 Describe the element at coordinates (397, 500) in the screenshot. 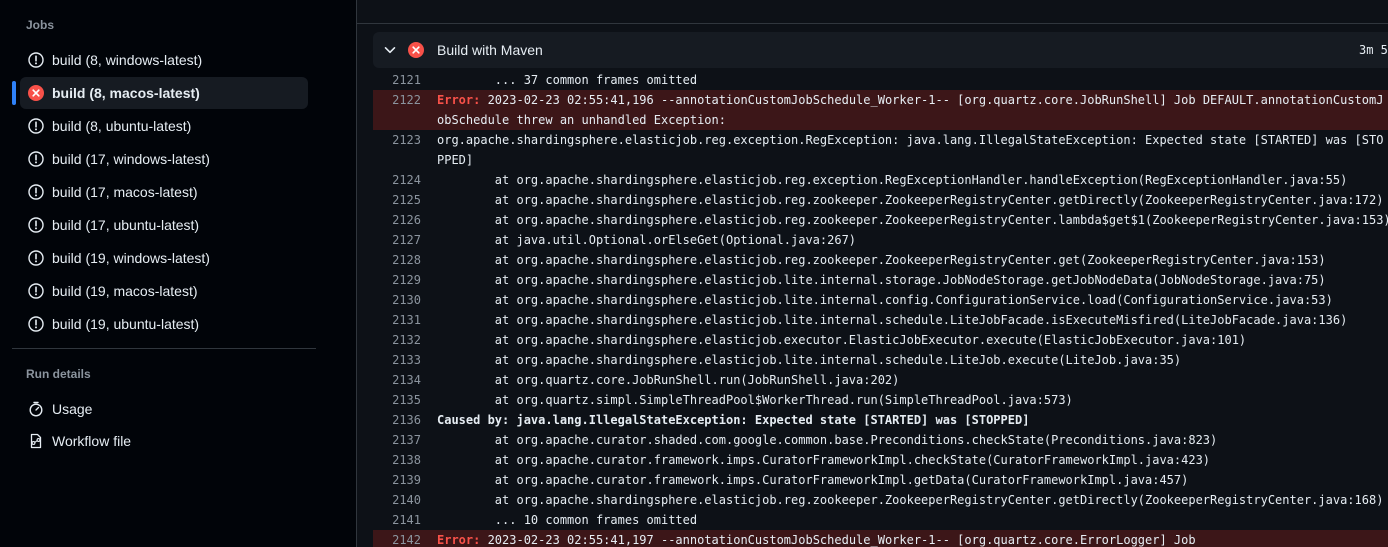

I see `line-number: 2140` at that location.